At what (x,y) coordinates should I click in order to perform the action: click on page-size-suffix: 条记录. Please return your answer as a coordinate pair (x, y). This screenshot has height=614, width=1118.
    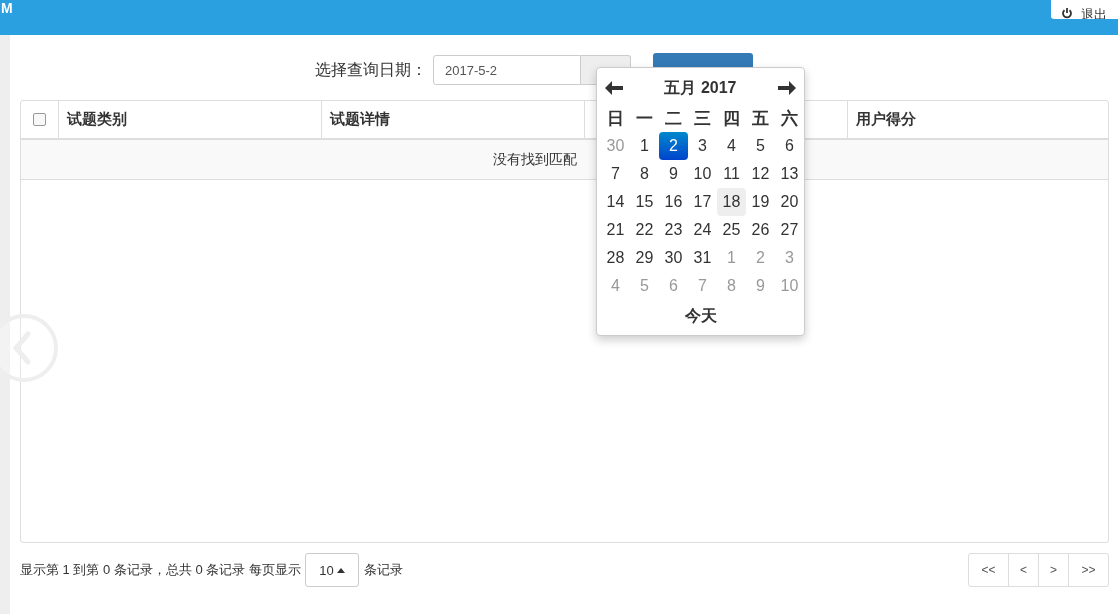
    Looking at the image, I should click on (383, 570).